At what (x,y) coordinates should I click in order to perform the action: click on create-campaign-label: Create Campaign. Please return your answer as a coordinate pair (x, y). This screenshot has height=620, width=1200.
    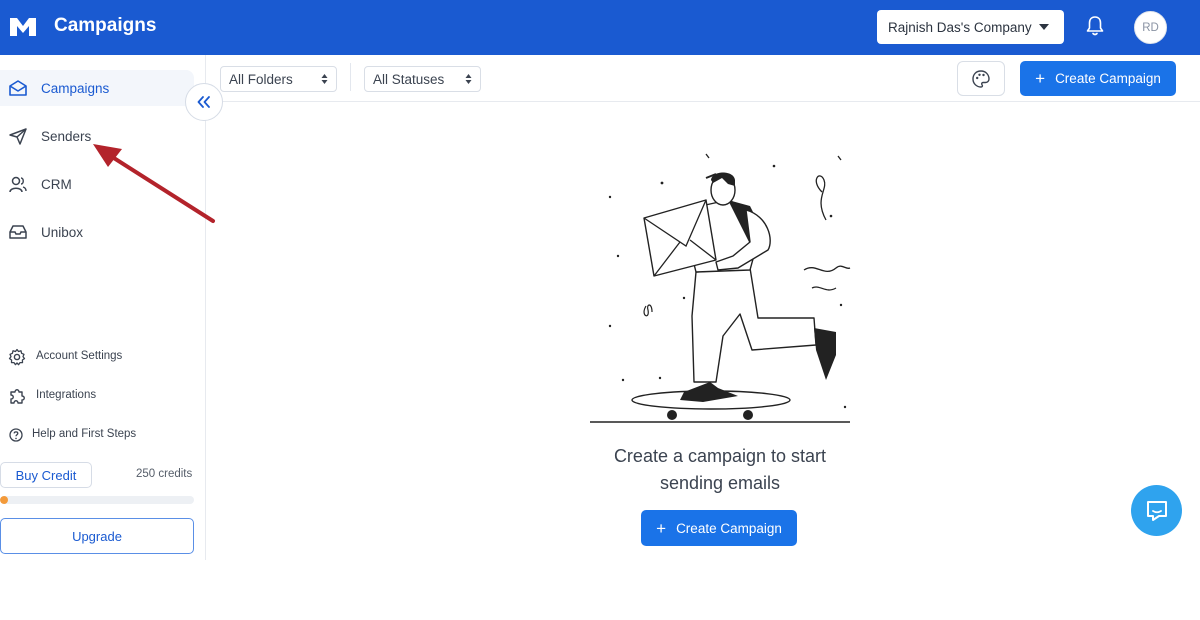
    Looking at the image, I should click on (1108, 78).